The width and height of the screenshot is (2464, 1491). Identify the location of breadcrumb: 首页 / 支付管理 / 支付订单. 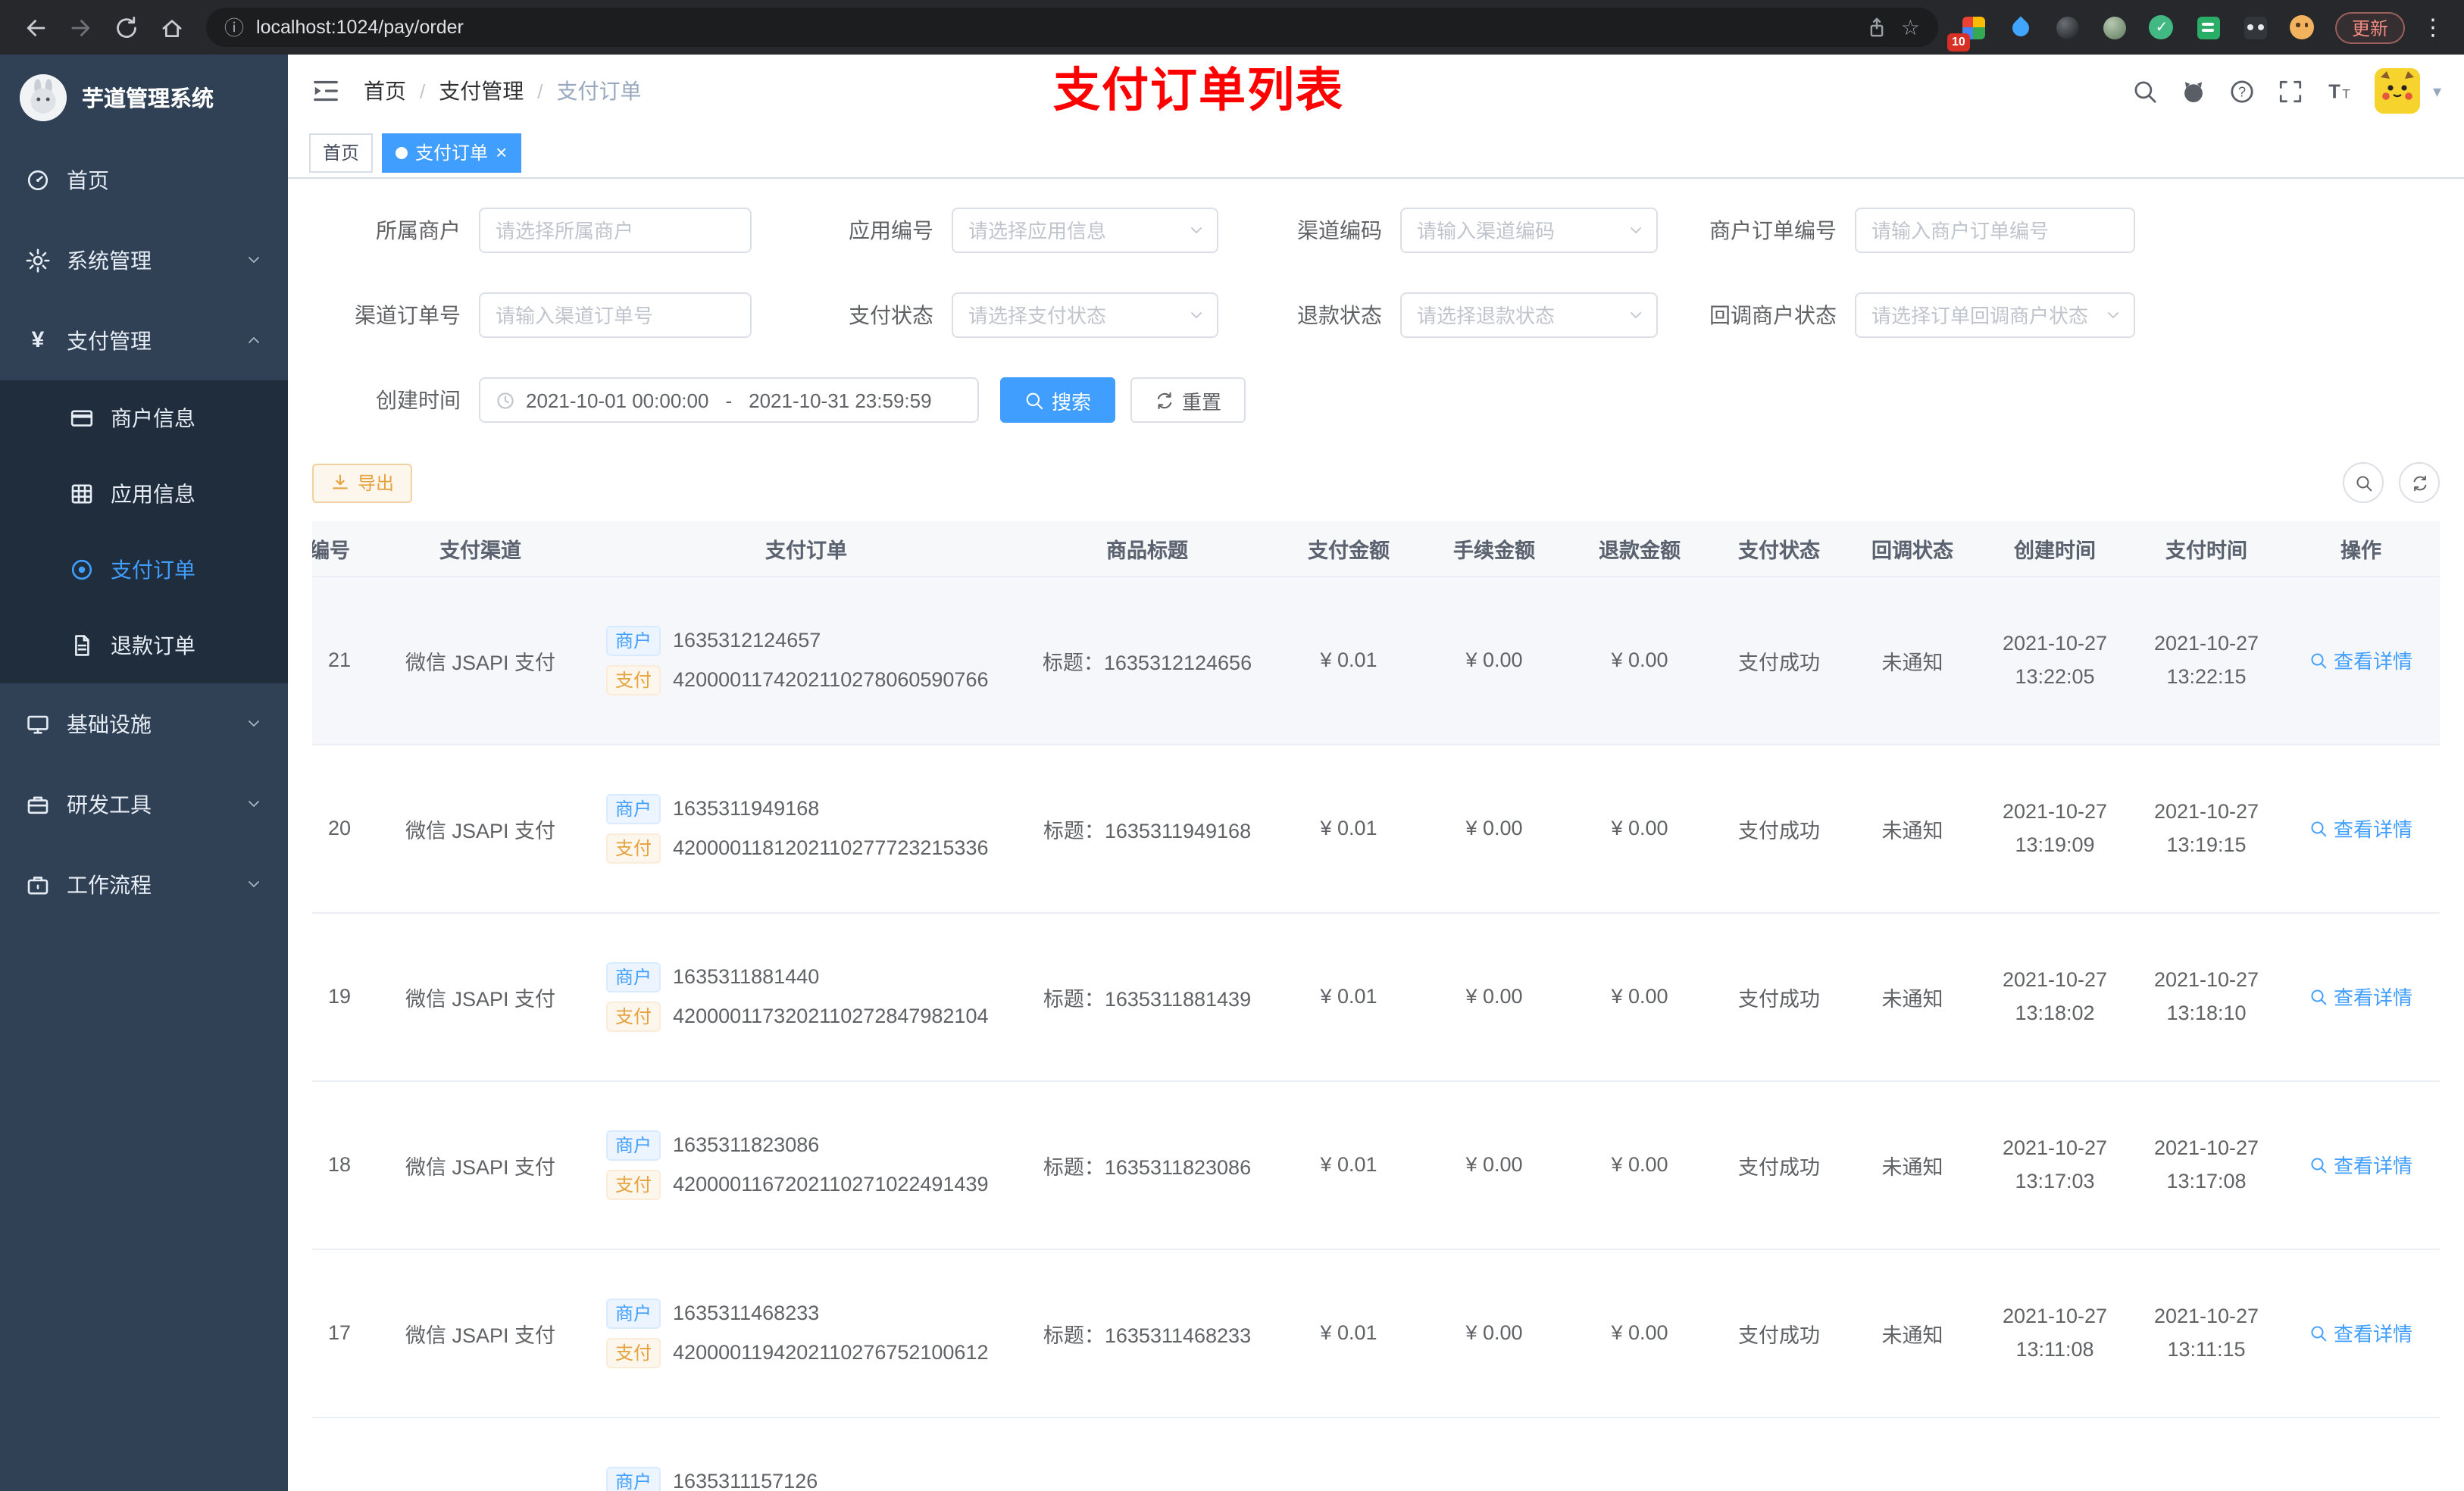
(503, 91).